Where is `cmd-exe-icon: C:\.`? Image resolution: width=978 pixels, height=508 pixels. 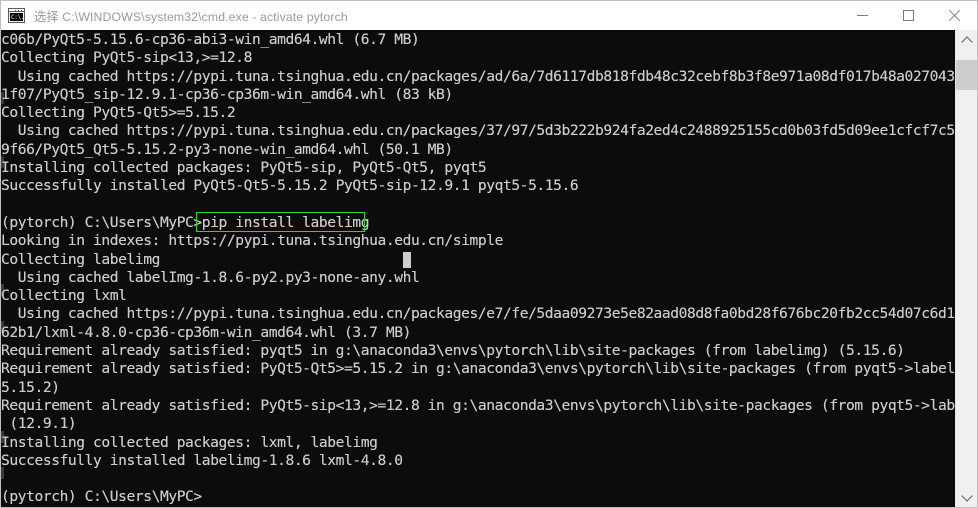 cmd-exe-icon: C:\. is located at coordinates (16, 15).